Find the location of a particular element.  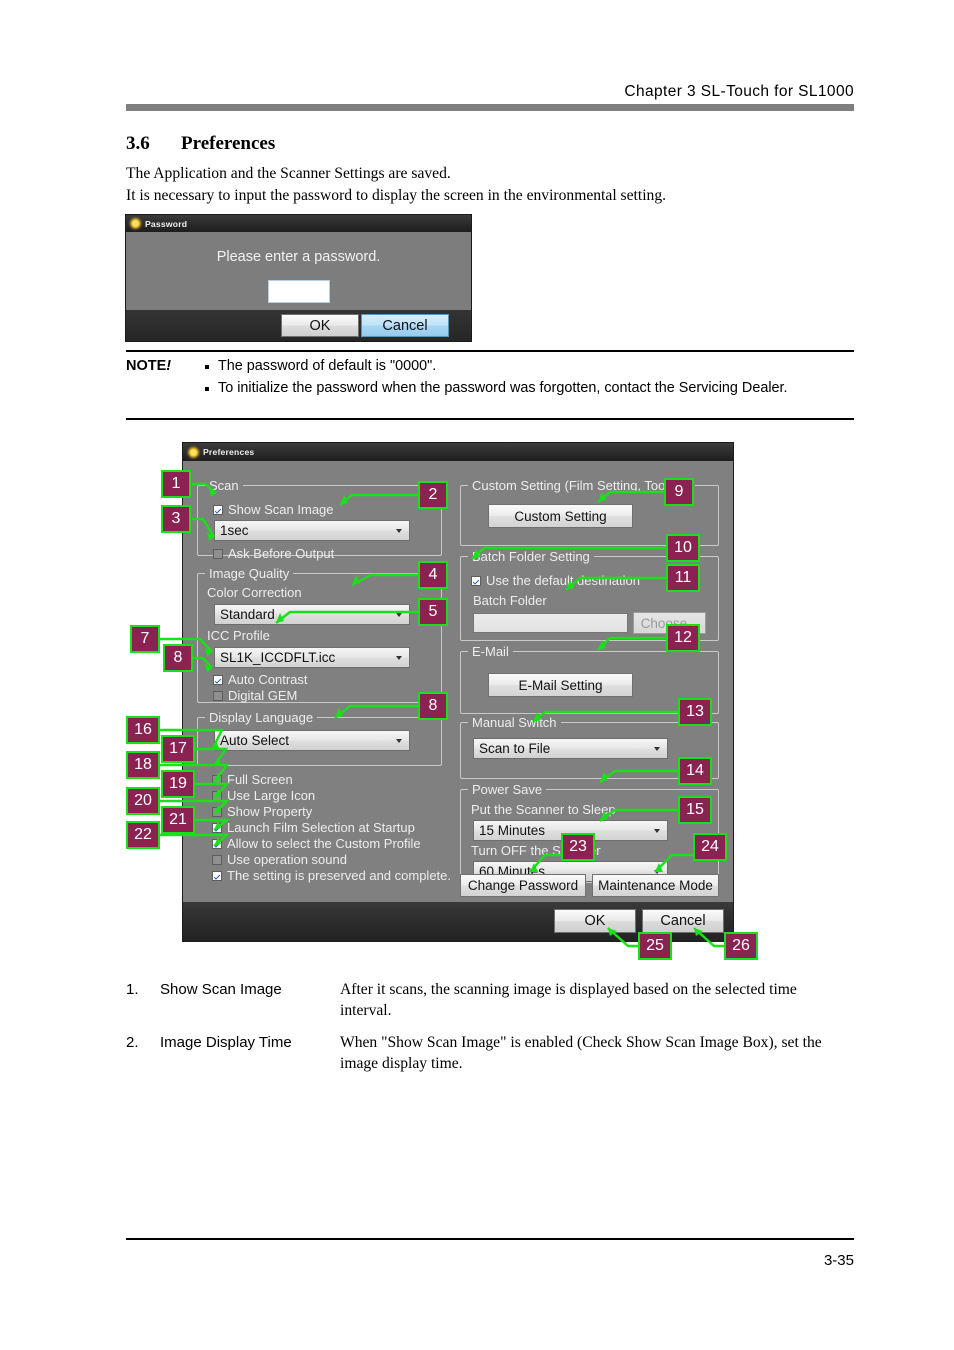

checkbox-label: Show Property is located at coordinates (270, 811).